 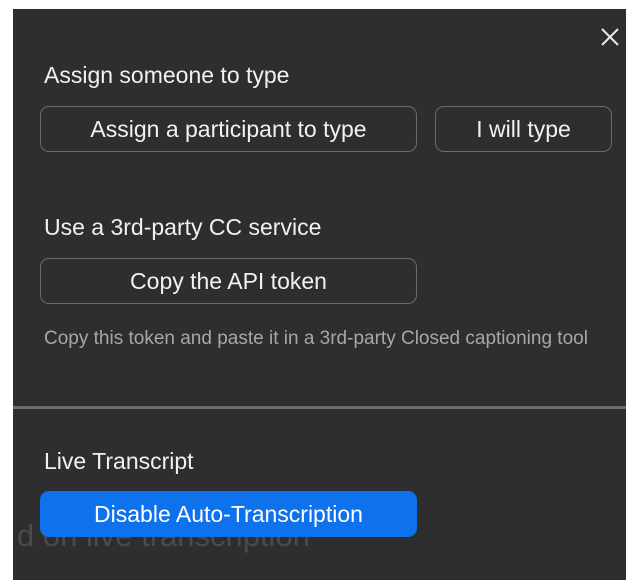 What do you see at coordinates (228, 129) in the screenshot?
I see `assign-participant-button: Assign a participant to type` at bounding box center [228, 129].